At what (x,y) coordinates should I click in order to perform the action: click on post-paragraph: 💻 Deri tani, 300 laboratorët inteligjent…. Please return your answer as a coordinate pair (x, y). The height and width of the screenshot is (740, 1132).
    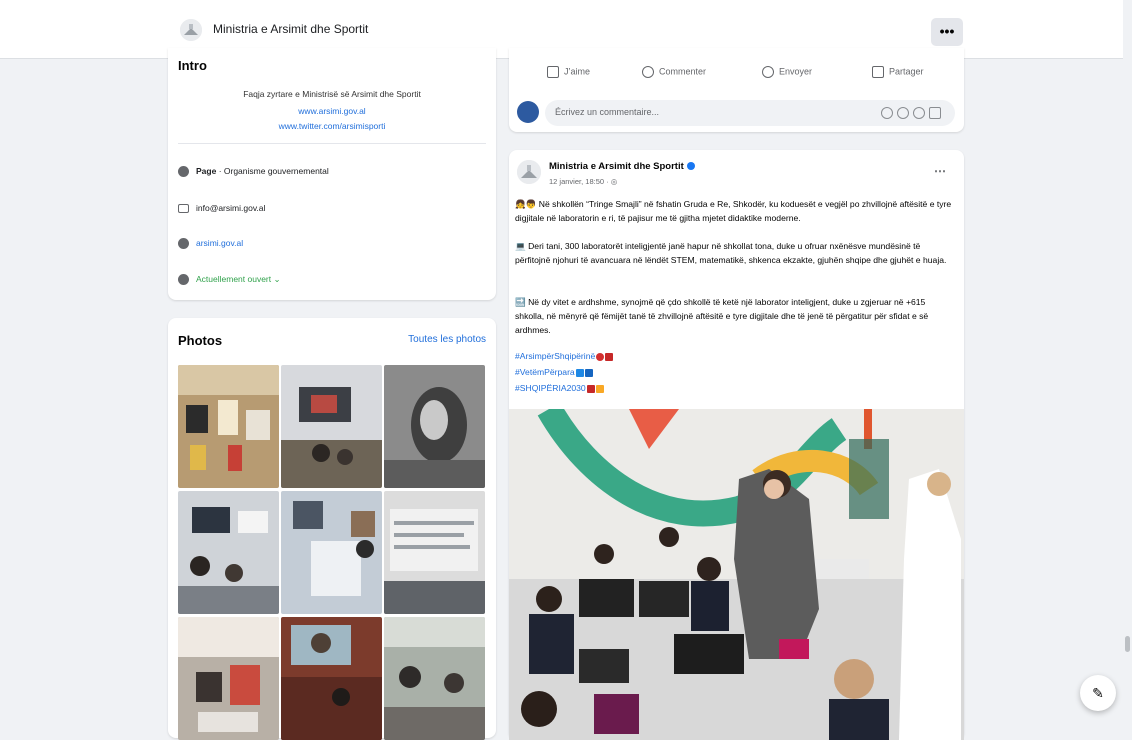
    Looking at the image, I should click on (731, 253).